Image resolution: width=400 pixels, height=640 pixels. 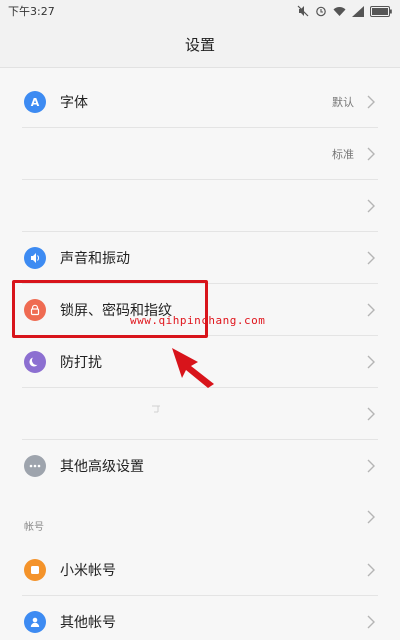 I want to click on settings-row-font: A 字体 默认, so click(x=200, y=102).